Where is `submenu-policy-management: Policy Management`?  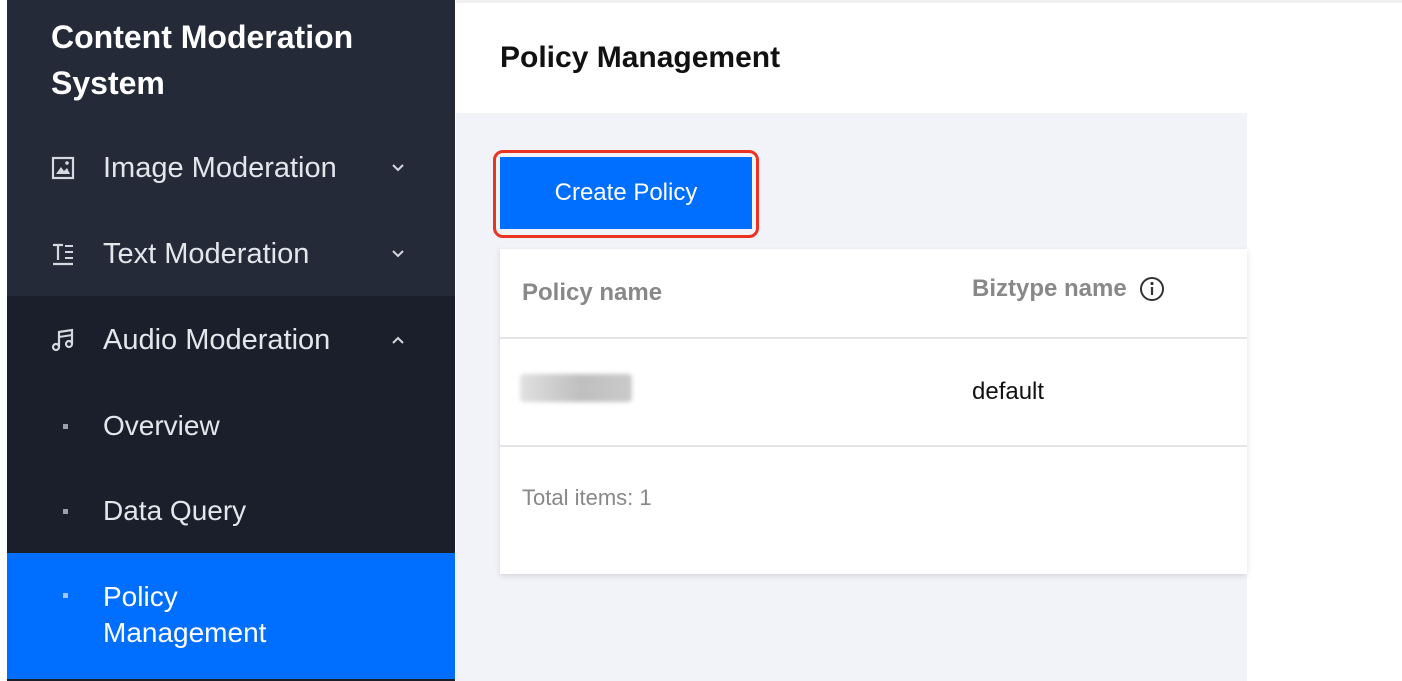
submenu-policy-management: Policy Management is located at coordinates (231, 616).